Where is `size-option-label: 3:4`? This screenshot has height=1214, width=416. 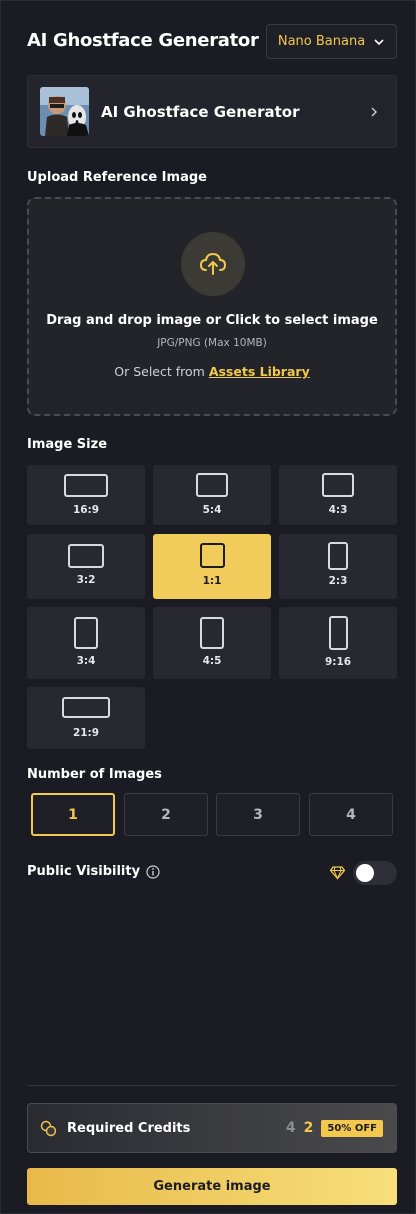
size-option-label: 3:4 is located at coordinates (86, 661).